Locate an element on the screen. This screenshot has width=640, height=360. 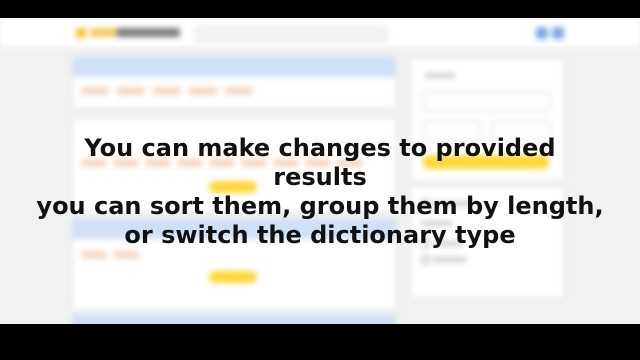
search-input is located at coordinates (291, 34).